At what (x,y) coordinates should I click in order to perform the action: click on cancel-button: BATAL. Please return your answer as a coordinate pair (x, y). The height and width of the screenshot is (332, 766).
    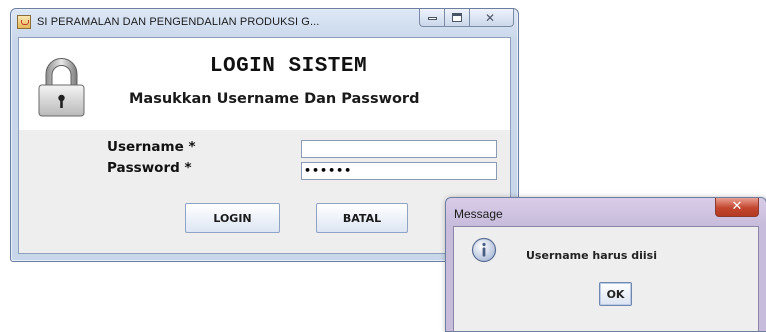
    Looking at the image, I should click on (362, 218).